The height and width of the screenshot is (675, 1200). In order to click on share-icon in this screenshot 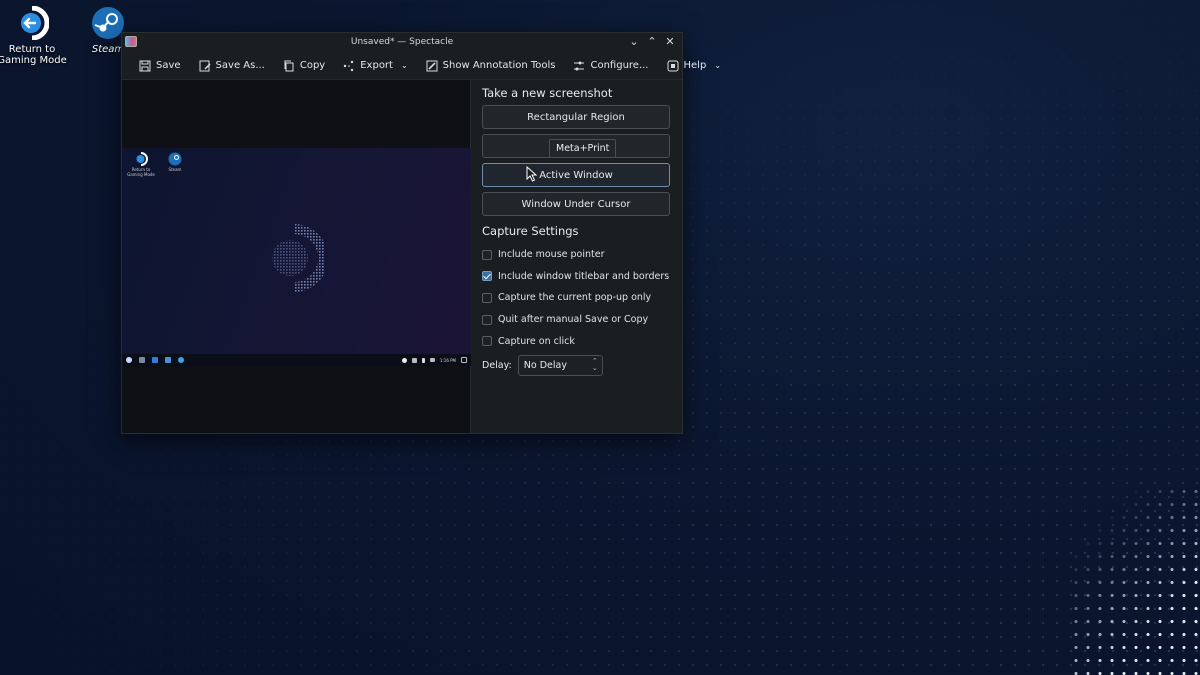, I will do `click(349, 65)`.